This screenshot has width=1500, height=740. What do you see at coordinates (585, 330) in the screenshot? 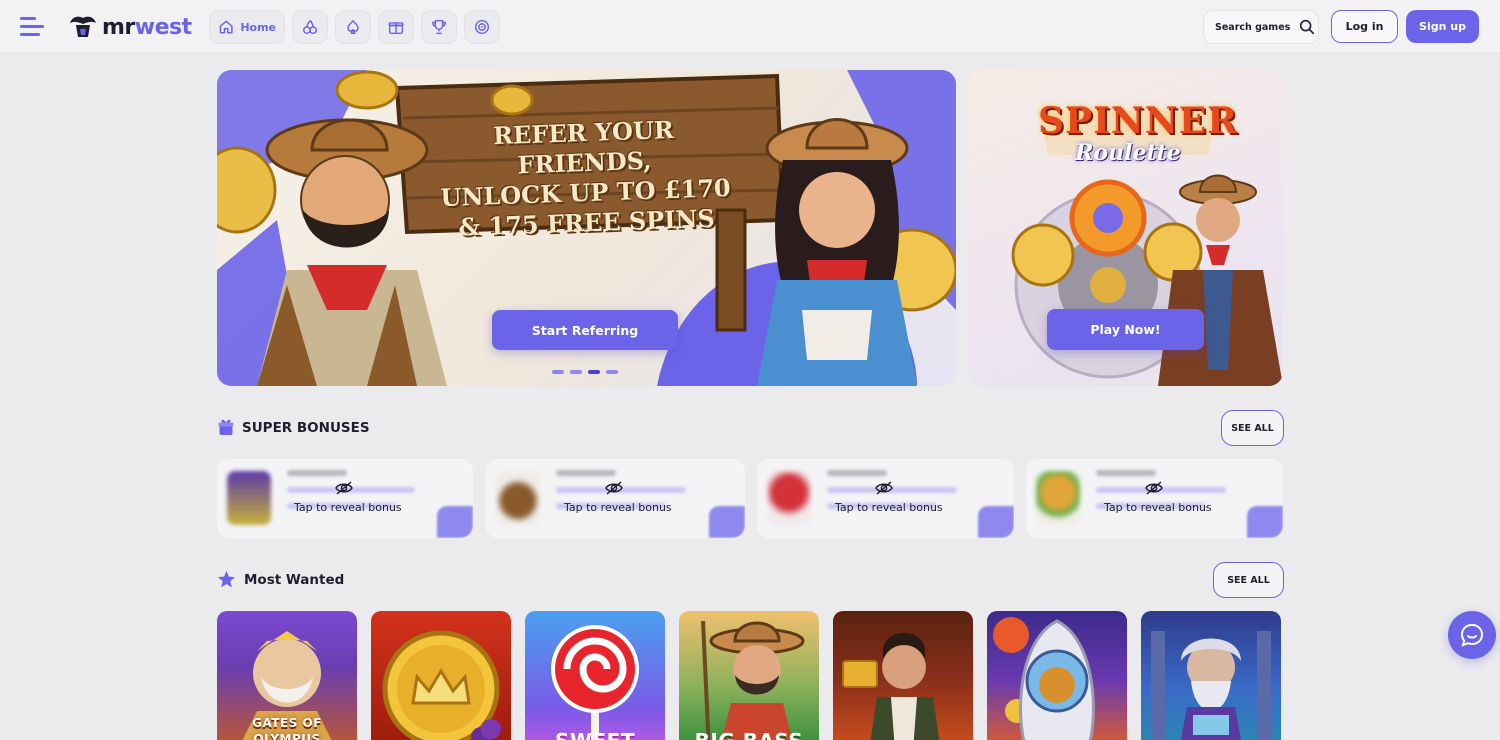
I see `start-referring-button: Start Referring` at bounding box center [585, 330].